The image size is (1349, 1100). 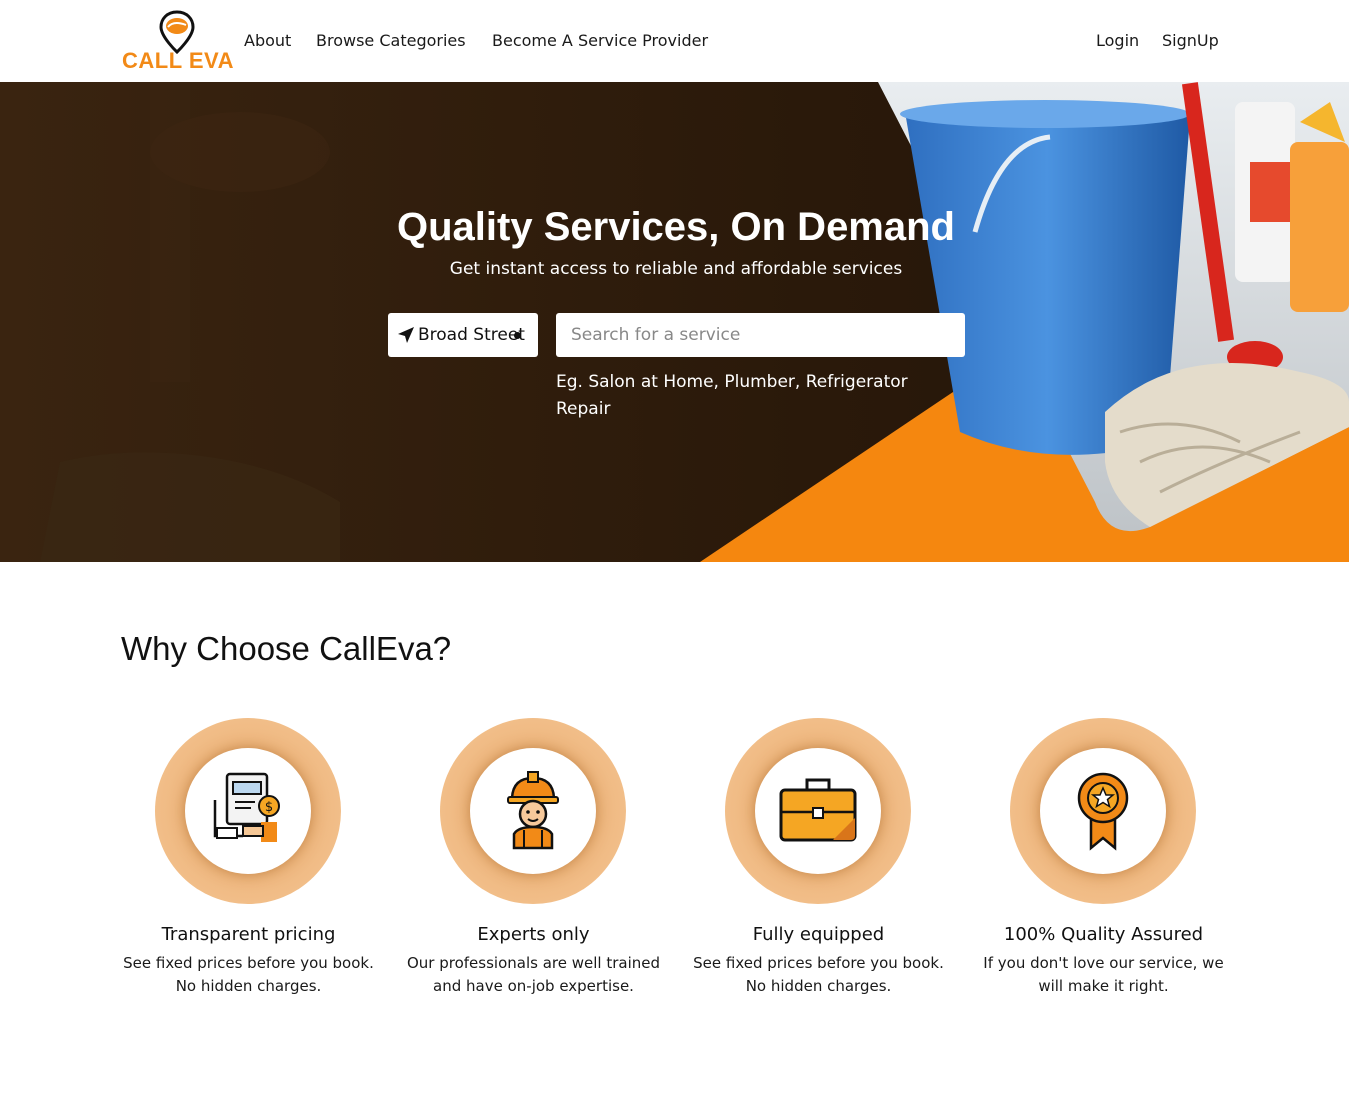 I want to click on location-label: Broad Street, so click(x=471, y=335).